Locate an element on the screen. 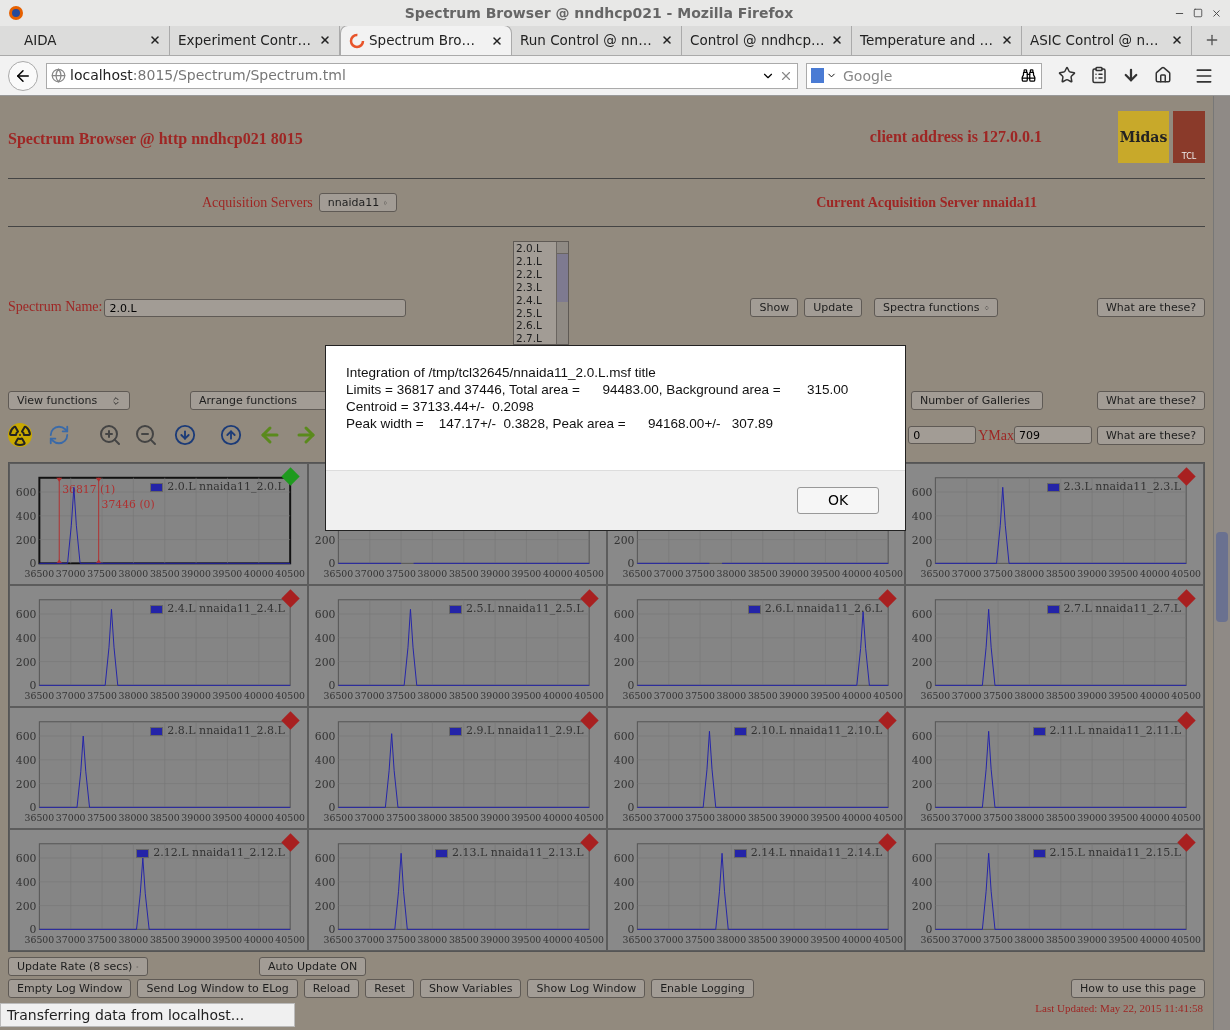  list-item: 2.6.L is located at coordinates (536, 326).